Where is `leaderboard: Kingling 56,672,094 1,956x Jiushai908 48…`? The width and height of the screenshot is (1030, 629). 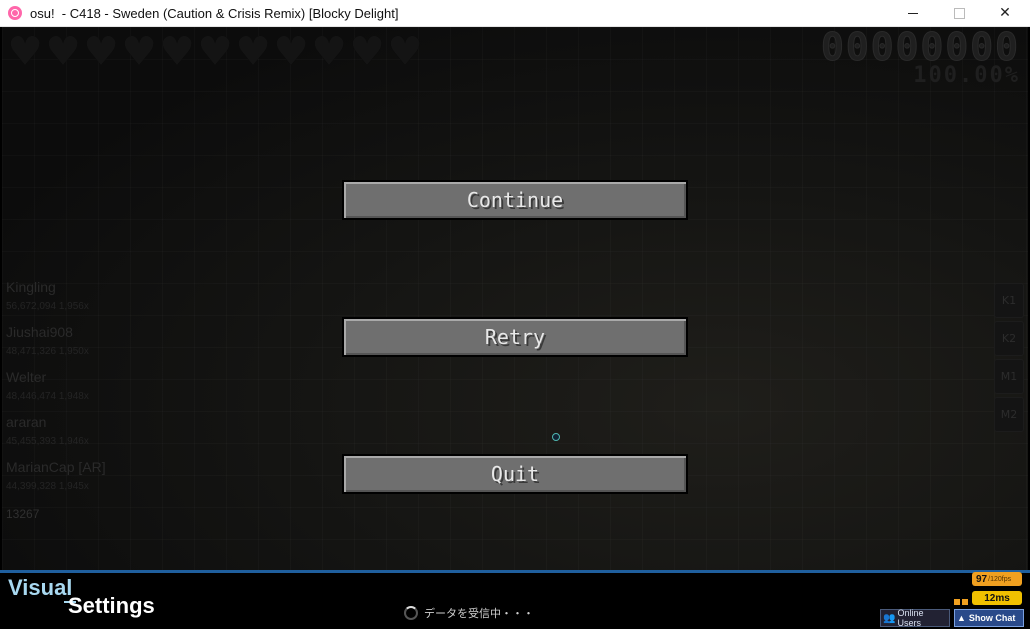 leaderboard: Kingling 56,672,094 1,956x Jiushai908 48… is located at coordinates (76, 391).